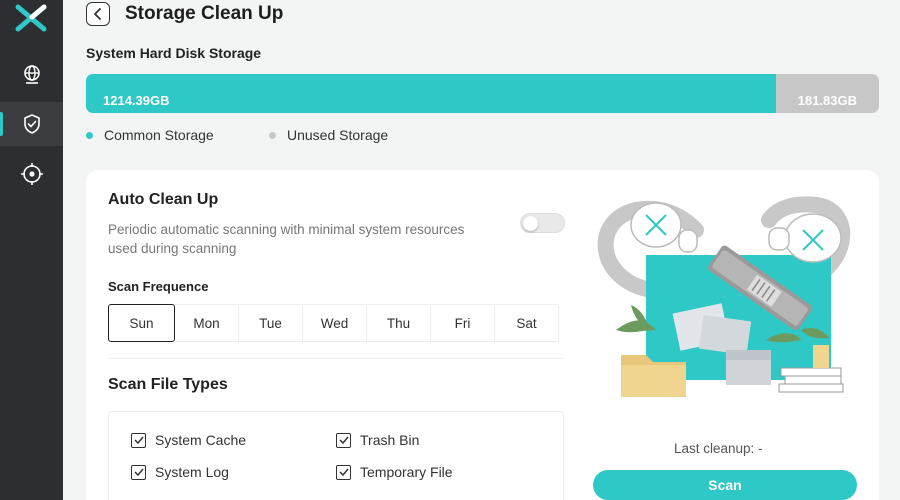 Image resolution: width=900 pixels, height=500 pixels. What do you see at coordinates (336, 358) in the screenshot?
I see `divider` at bounding box center [336, 358].